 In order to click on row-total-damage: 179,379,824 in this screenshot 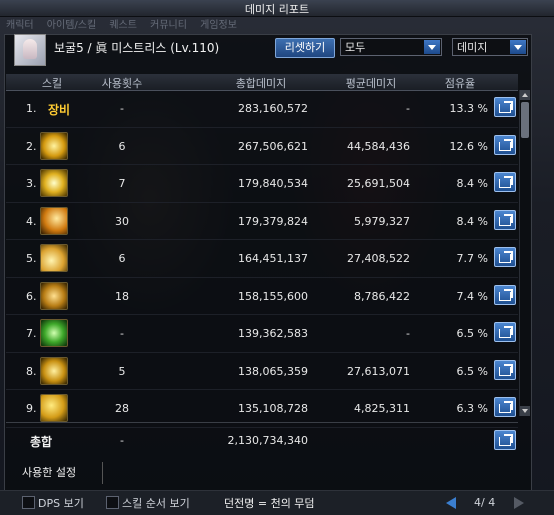, I will do `click(273, 221)`.